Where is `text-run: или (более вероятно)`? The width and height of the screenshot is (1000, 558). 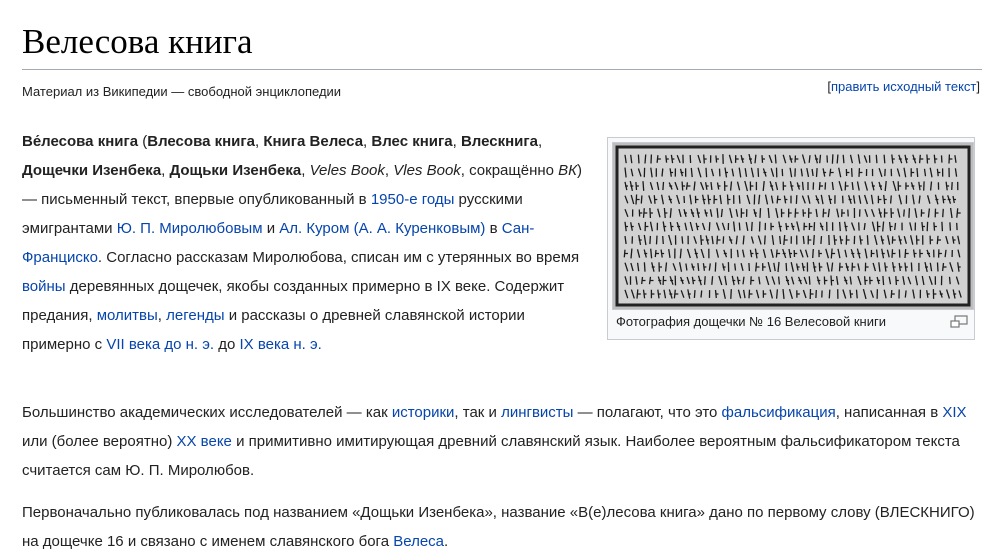 text-run: или (более вероятно) is located at coordinates (99, 441).